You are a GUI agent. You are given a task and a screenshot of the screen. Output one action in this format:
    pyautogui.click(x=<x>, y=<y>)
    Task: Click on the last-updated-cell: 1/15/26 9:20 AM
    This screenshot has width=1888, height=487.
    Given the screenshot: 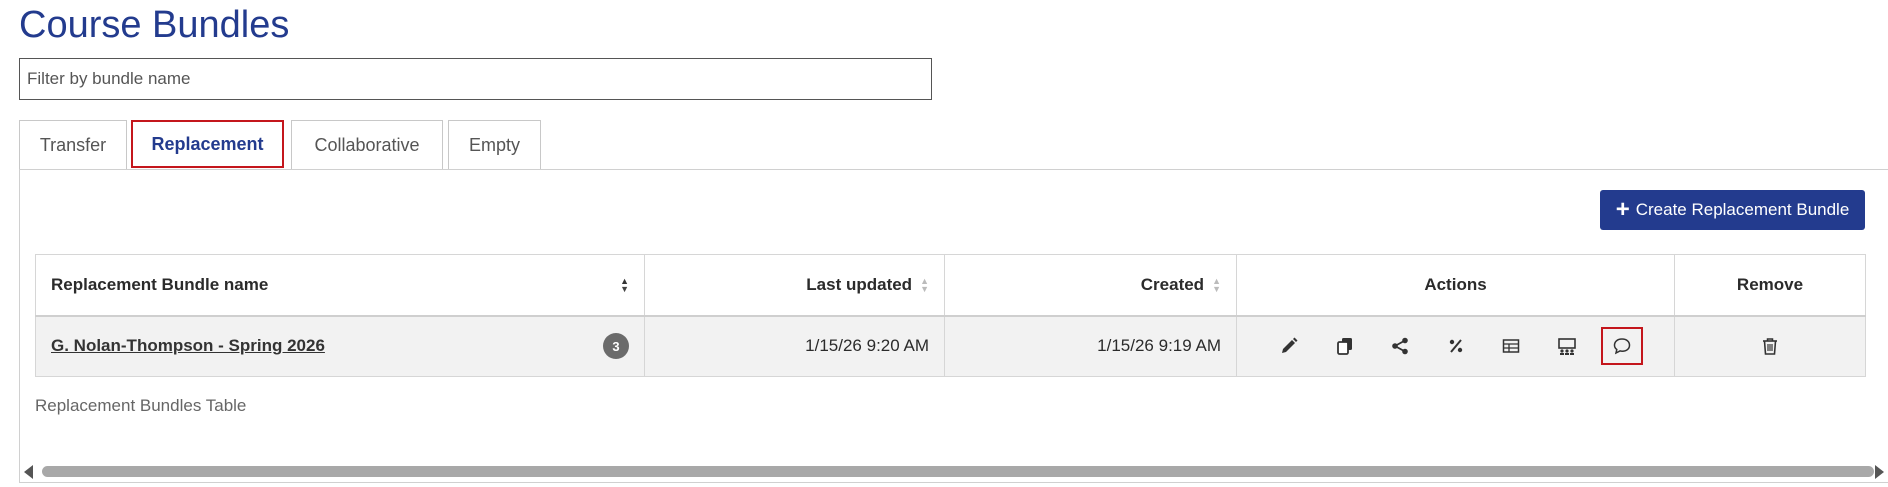 What is the action you would take?
    pyautogui.click(x=794, y=346)
    